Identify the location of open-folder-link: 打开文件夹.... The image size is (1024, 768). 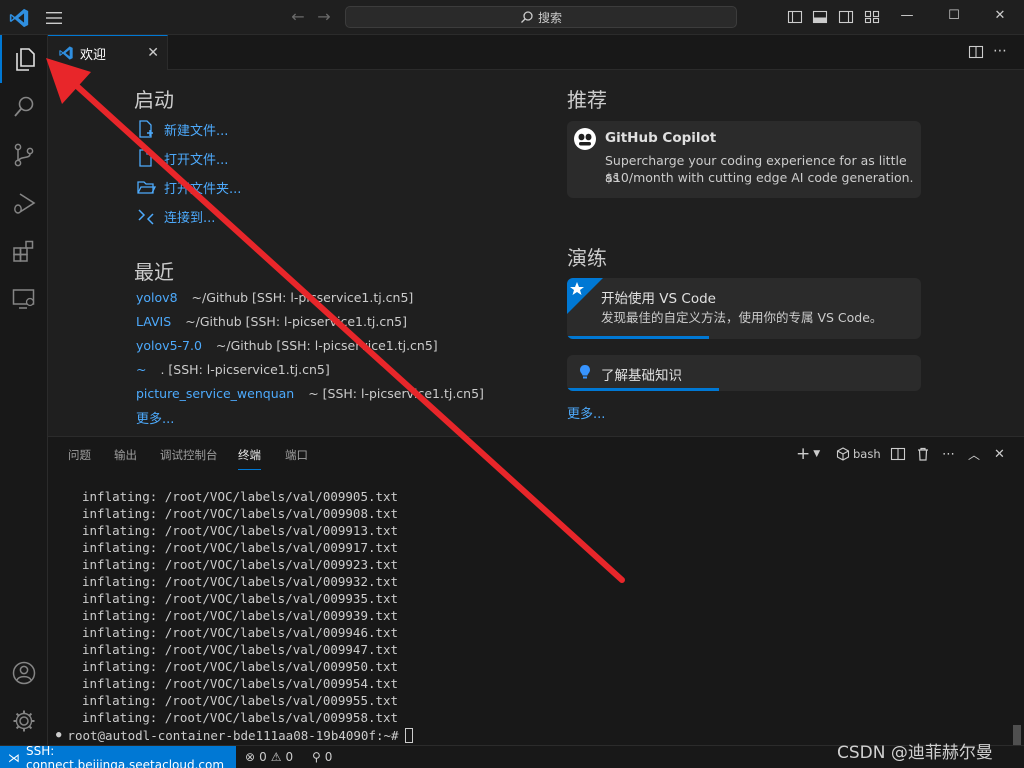
(188, 187).